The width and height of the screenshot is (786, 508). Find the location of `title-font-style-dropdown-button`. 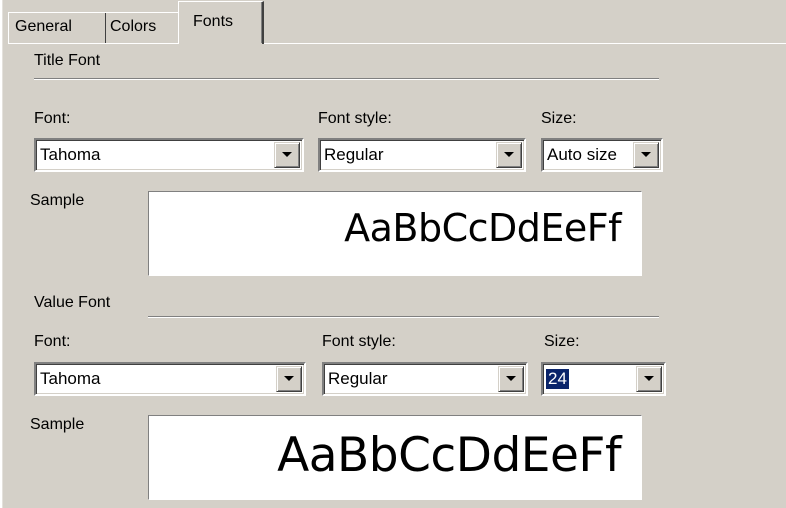

title-font-style-dropdown-button is located at coordinates (509, 155).